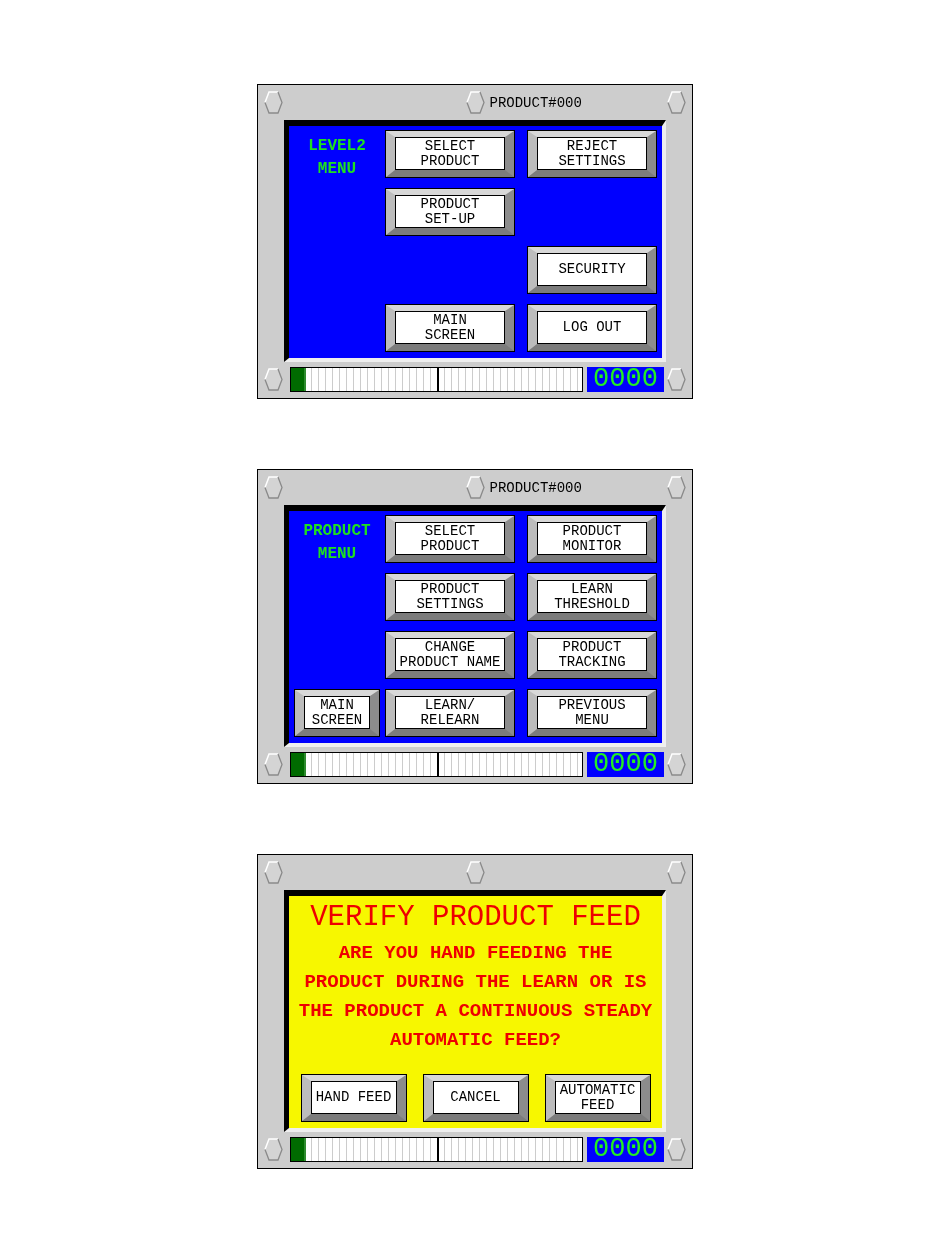 The image size is (950, 1260). What do you see at coordinates (450, 212) in the screenshot?
I see `menu-button: PRODUCT SET-UP` at bounding box center [450, 212].